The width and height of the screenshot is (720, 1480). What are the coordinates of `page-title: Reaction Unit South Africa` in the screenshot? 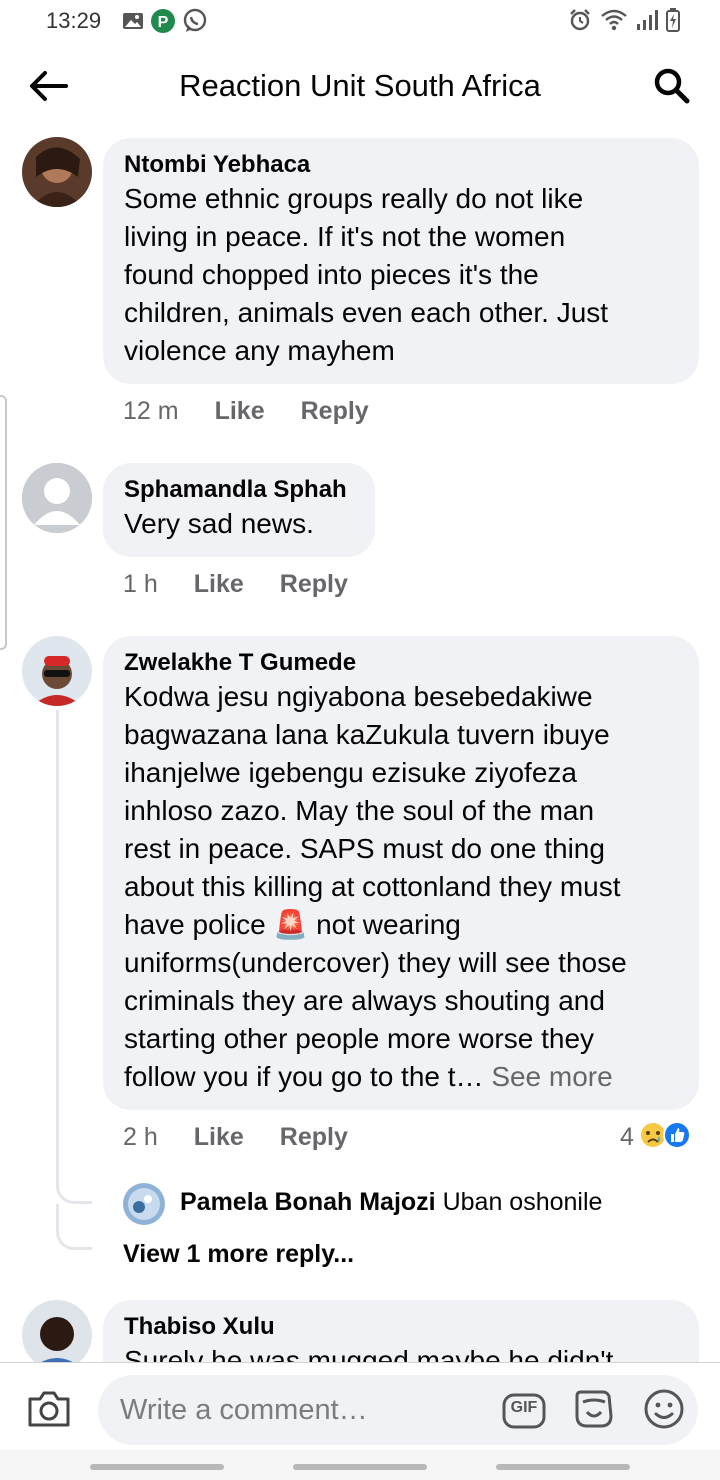 It's located at (360, 85).